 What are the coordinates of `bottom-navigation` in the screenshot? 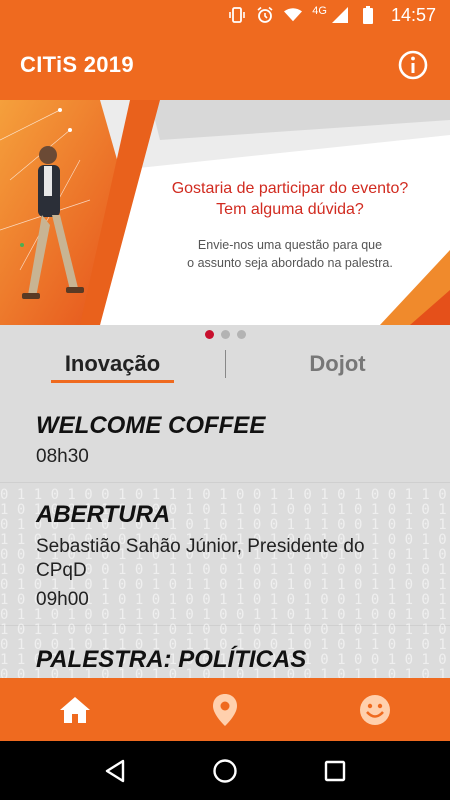 It's located at (225, 709).